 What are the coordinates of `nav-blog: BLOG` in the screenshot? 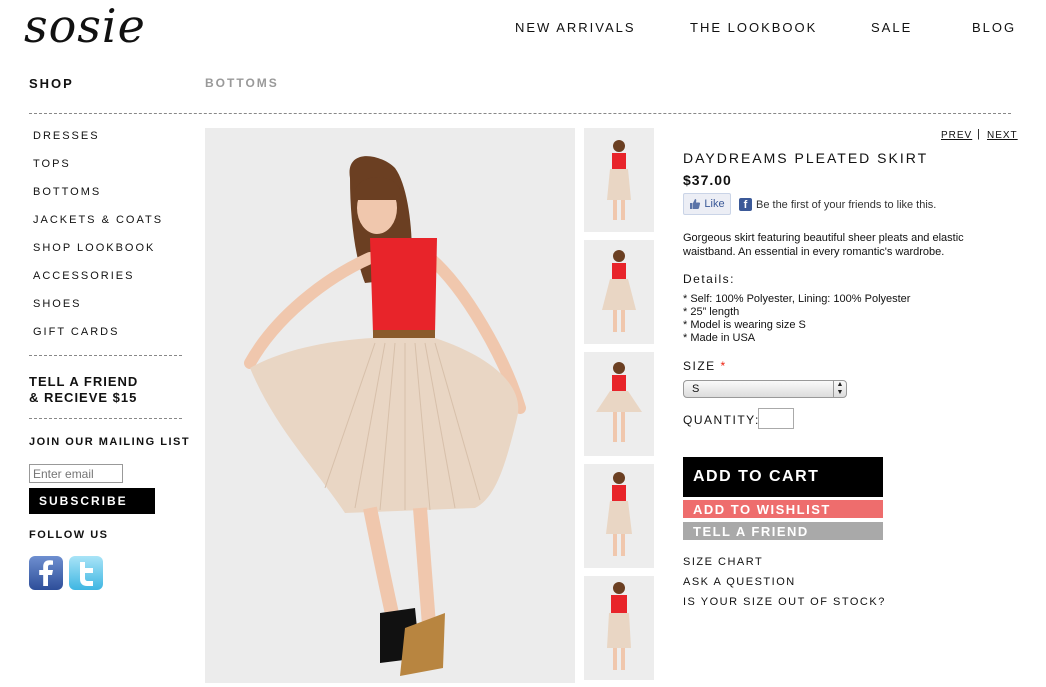 It's located at (994, 27).